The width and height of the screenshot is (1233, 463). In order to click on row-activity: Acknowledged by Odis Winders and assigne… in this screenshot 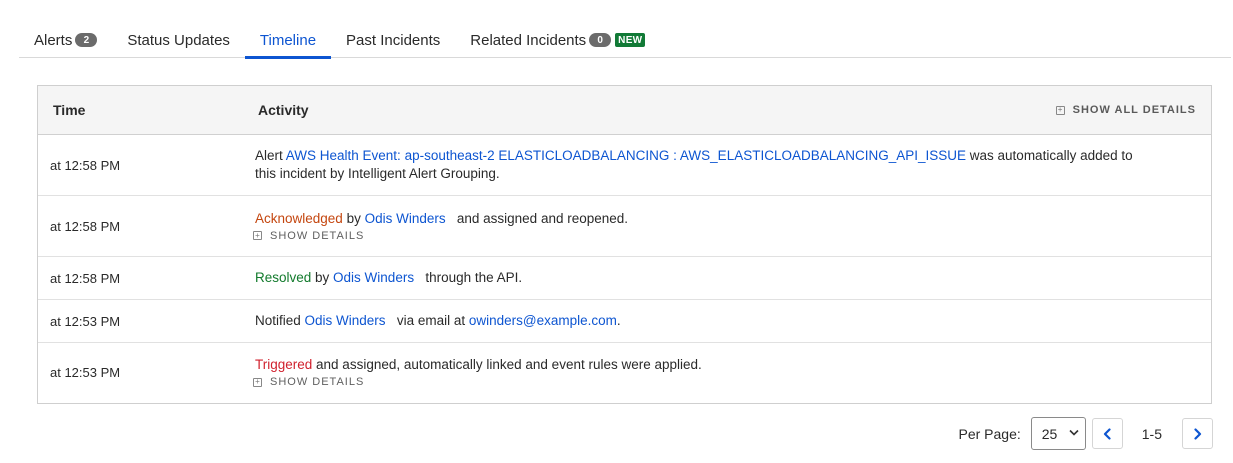, I will do `click(694, 226)`.